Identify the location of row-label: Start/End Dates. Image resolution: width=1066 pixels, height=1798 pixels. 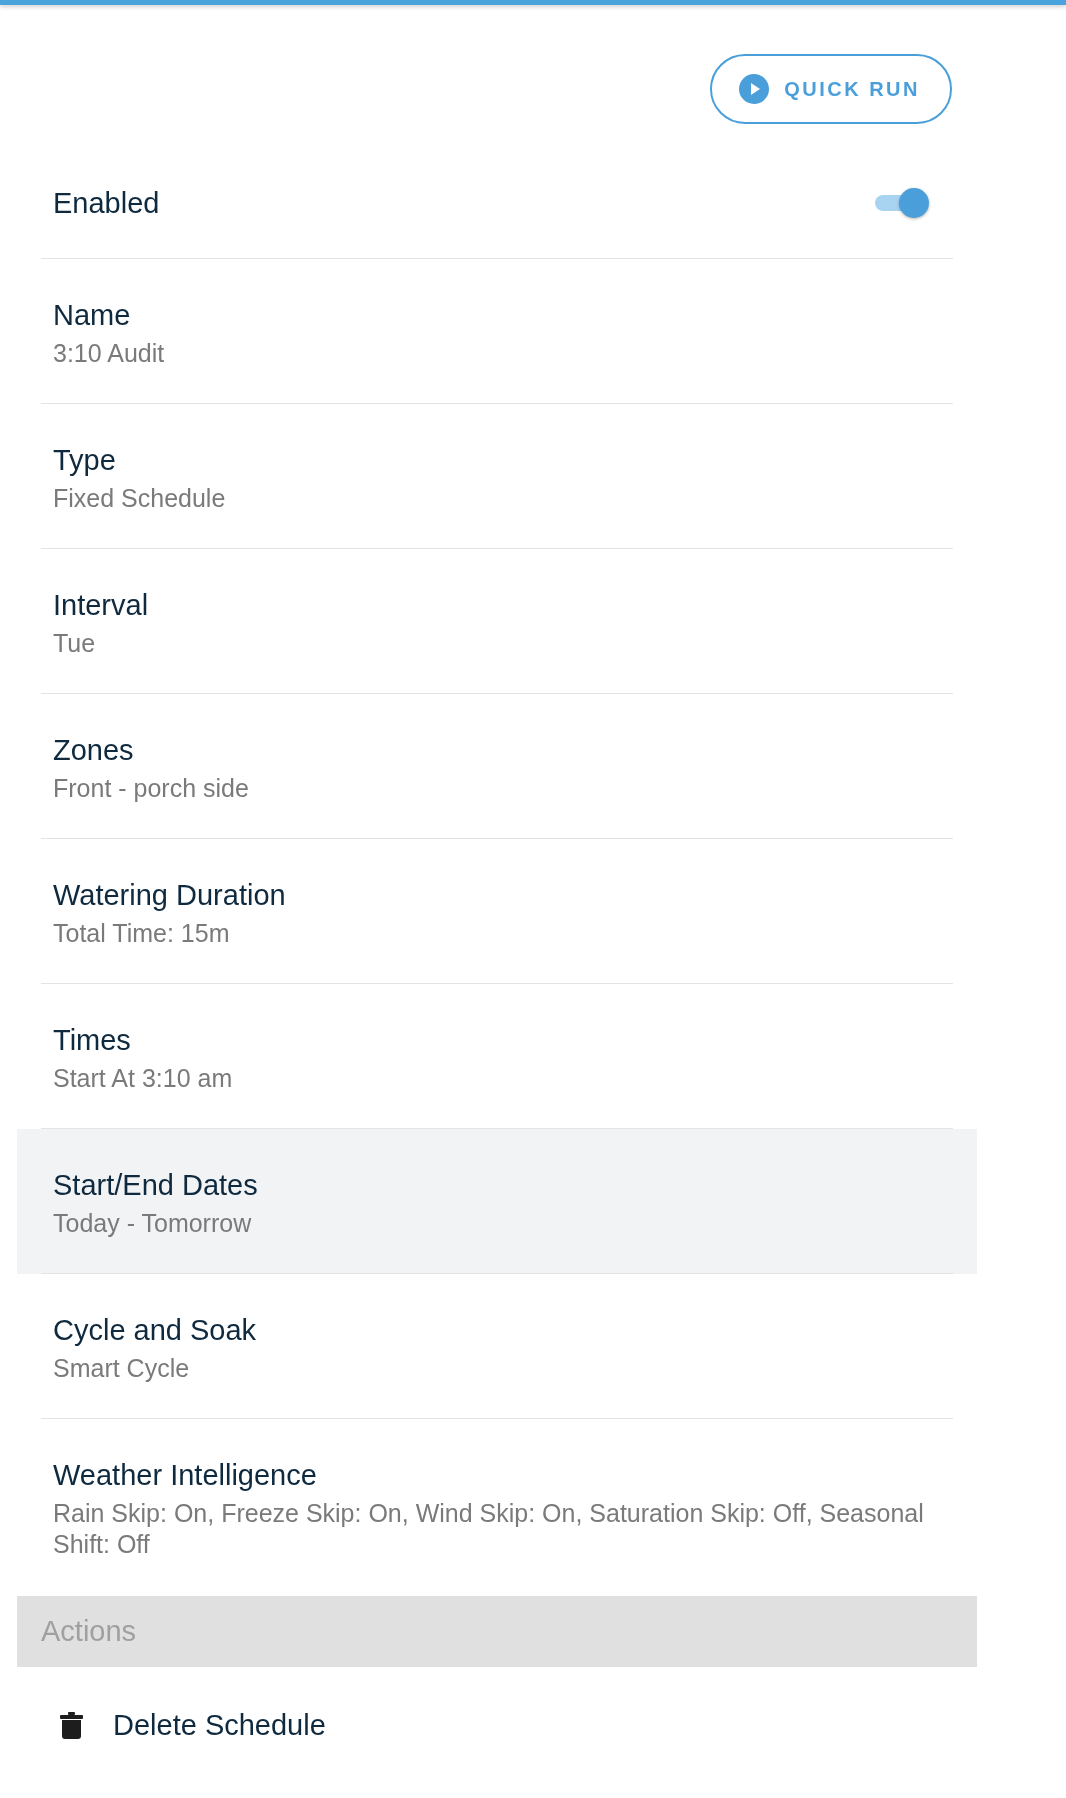
(156, 1185).